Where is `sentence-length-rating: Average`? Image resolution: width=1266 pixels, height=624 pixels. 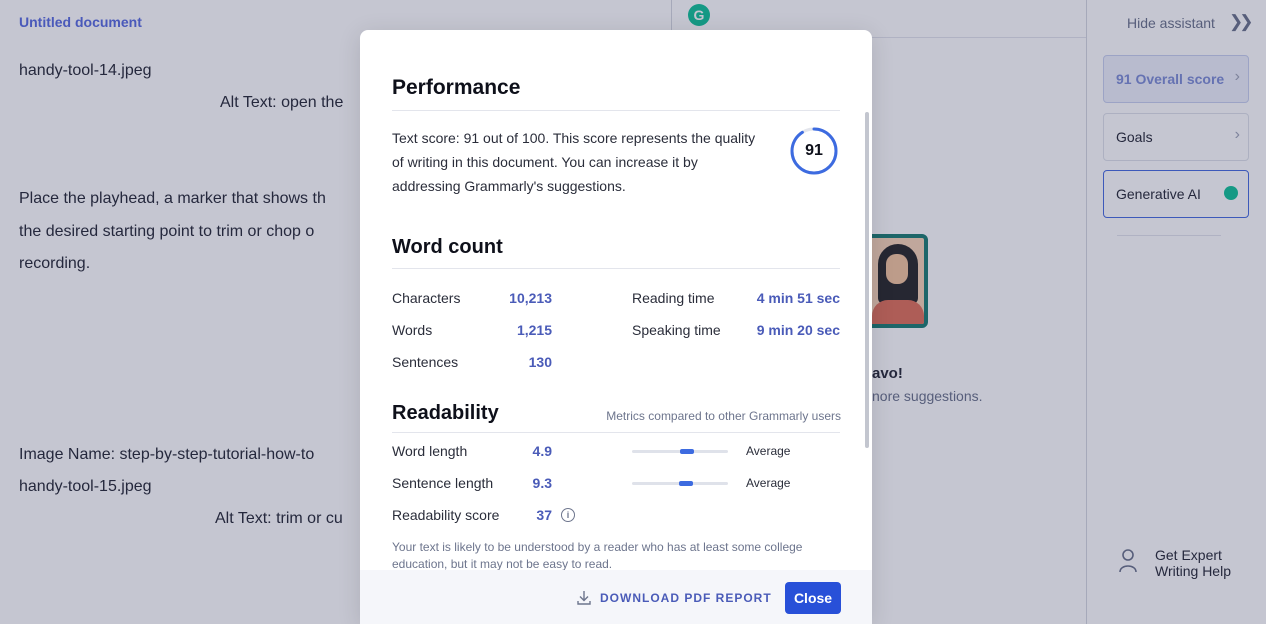
sentence-length-rating: Average is located at coordinates (768, 483).